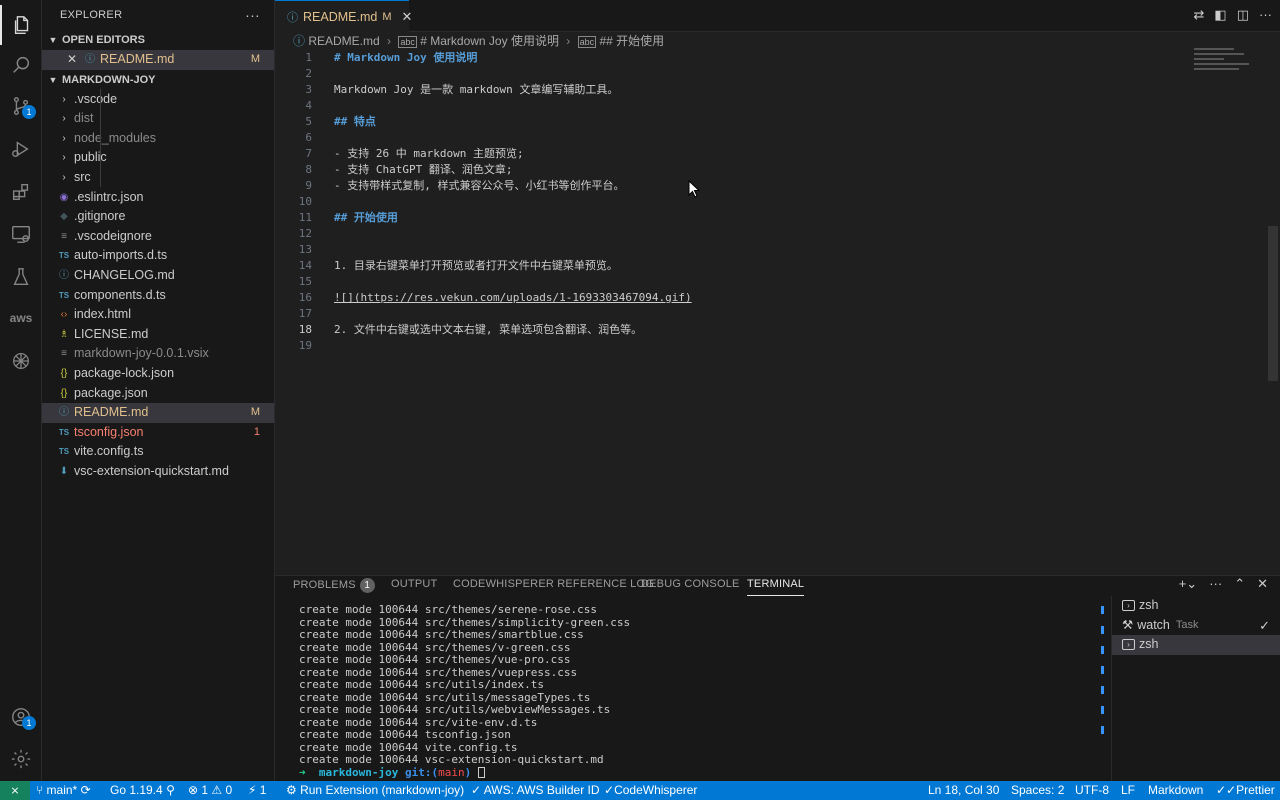  What do you see at coordinates (158, 237) in the screenshot?
I see `tree-file: ≡ .vscodeignore` at bounding box center [158, 237].